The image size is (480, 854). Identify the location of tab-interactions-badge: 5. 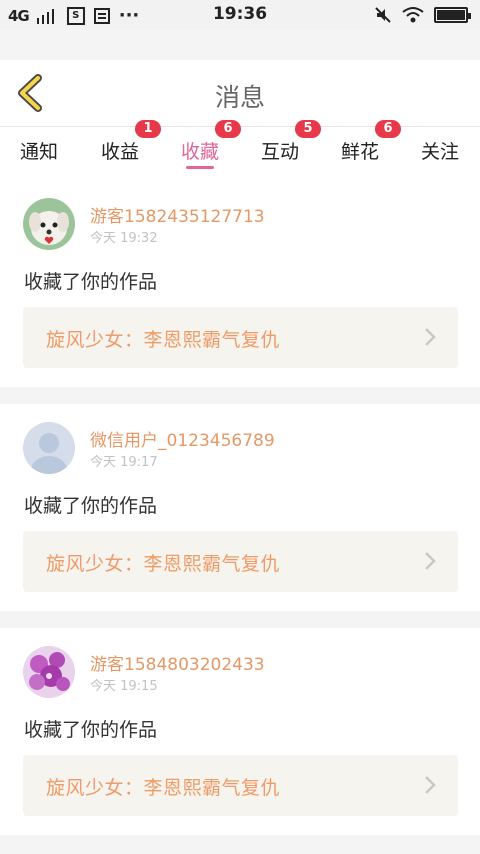
(308, 129).